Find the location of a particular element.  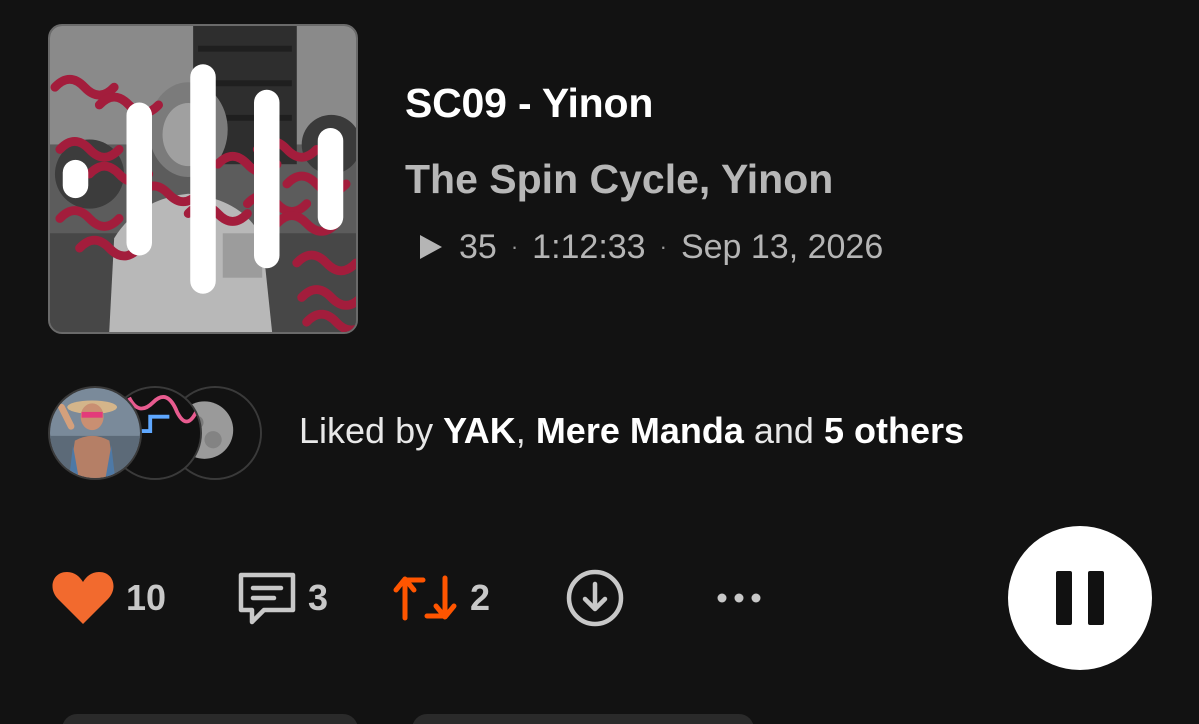

play-count: 35 is located at coordinates (478, 246).